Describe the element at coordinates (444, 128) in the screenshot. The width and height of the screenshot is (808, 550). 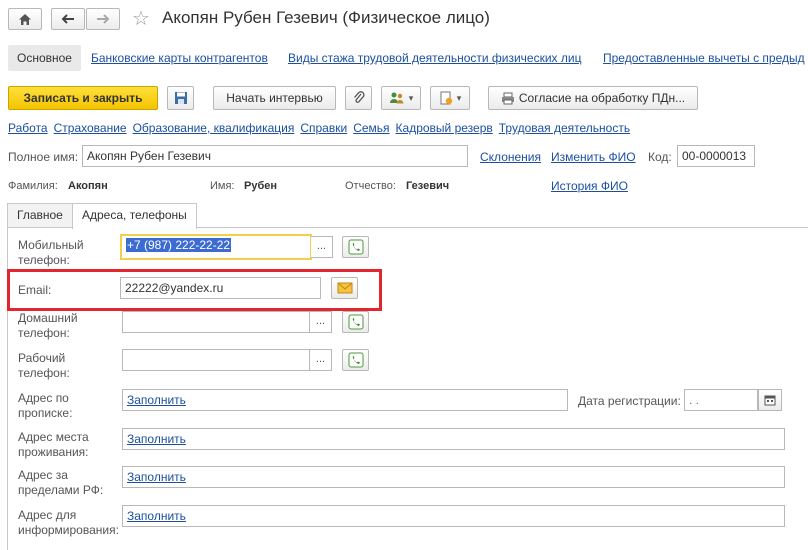
I see `link-personnel-reserve: Кадровый резерв` at that location.